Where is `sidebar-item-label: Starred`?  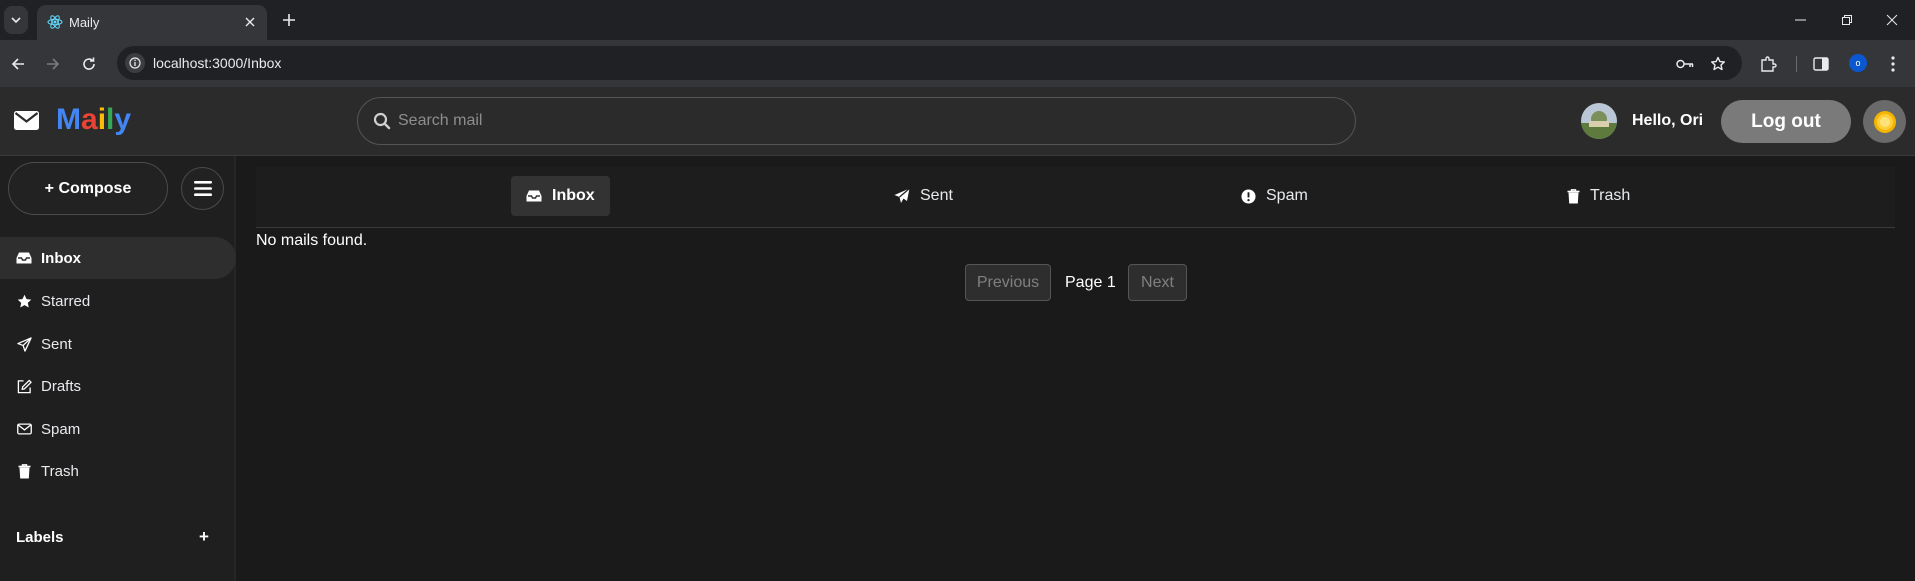
sidebar-item-label: Starred is located at coordinates (66, 301).